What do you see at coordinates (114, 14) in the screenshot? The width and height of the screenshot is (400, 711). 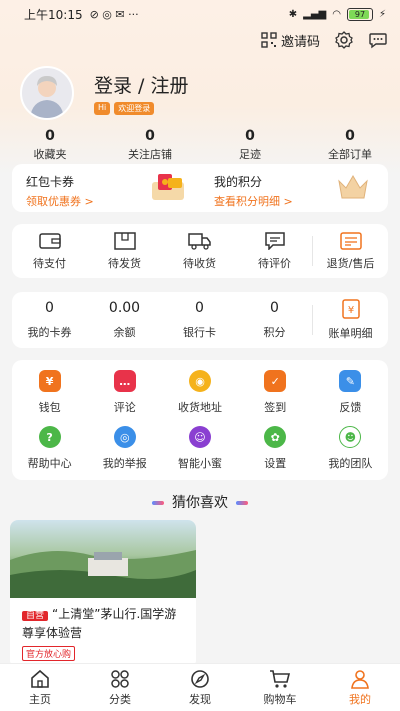 I see `notification-icons: ⊘ ◎ ✉ ···` at bounding box center [114, 14].